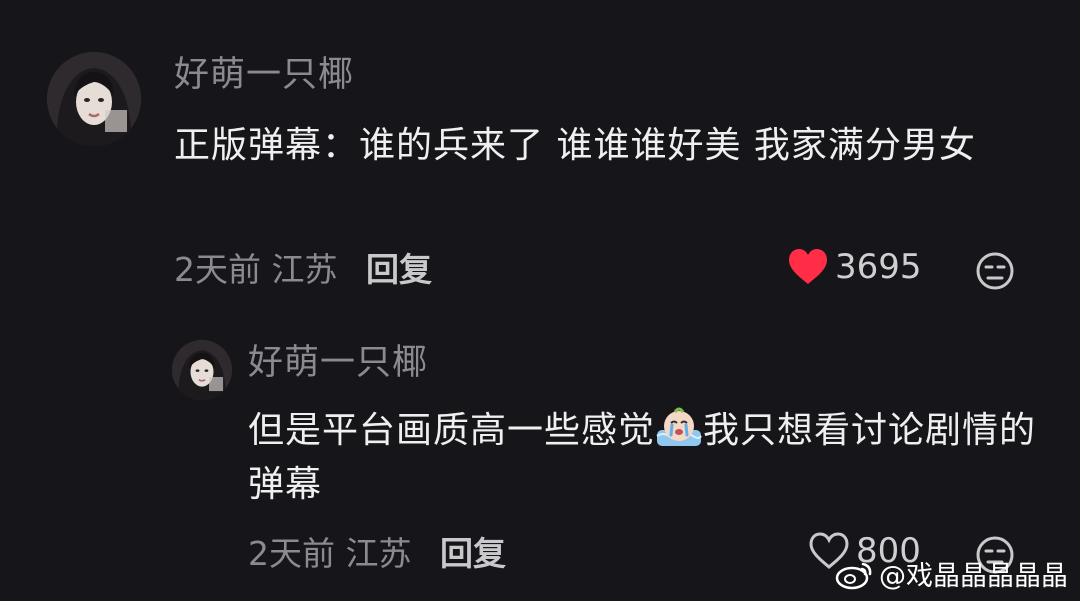  Describe the element at coordinates (853, 575) in the screenshot. I see `weibo-logo-icon` at that location.